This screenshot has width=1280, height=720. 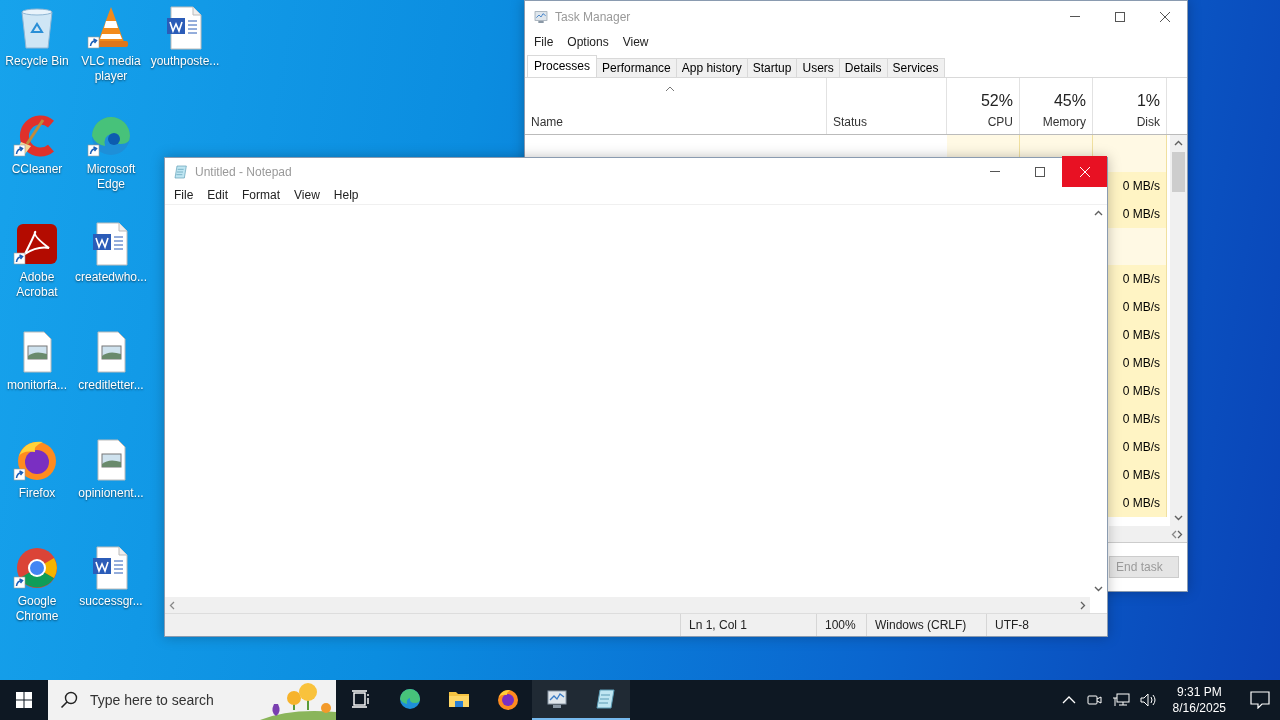 I want to click on clock: 9:31 PM 8/16/2025, so click(x=1199, y=700).